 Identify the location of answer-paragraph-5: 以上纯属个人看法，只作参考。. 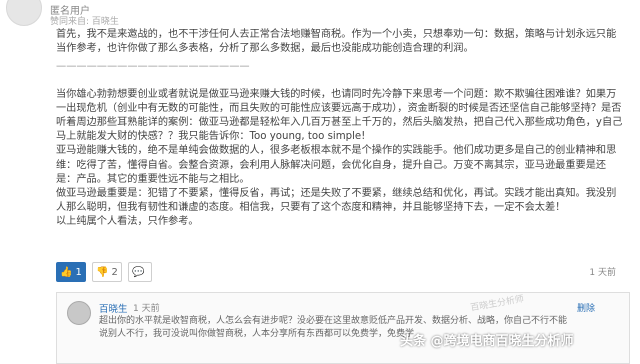
(127, 222).